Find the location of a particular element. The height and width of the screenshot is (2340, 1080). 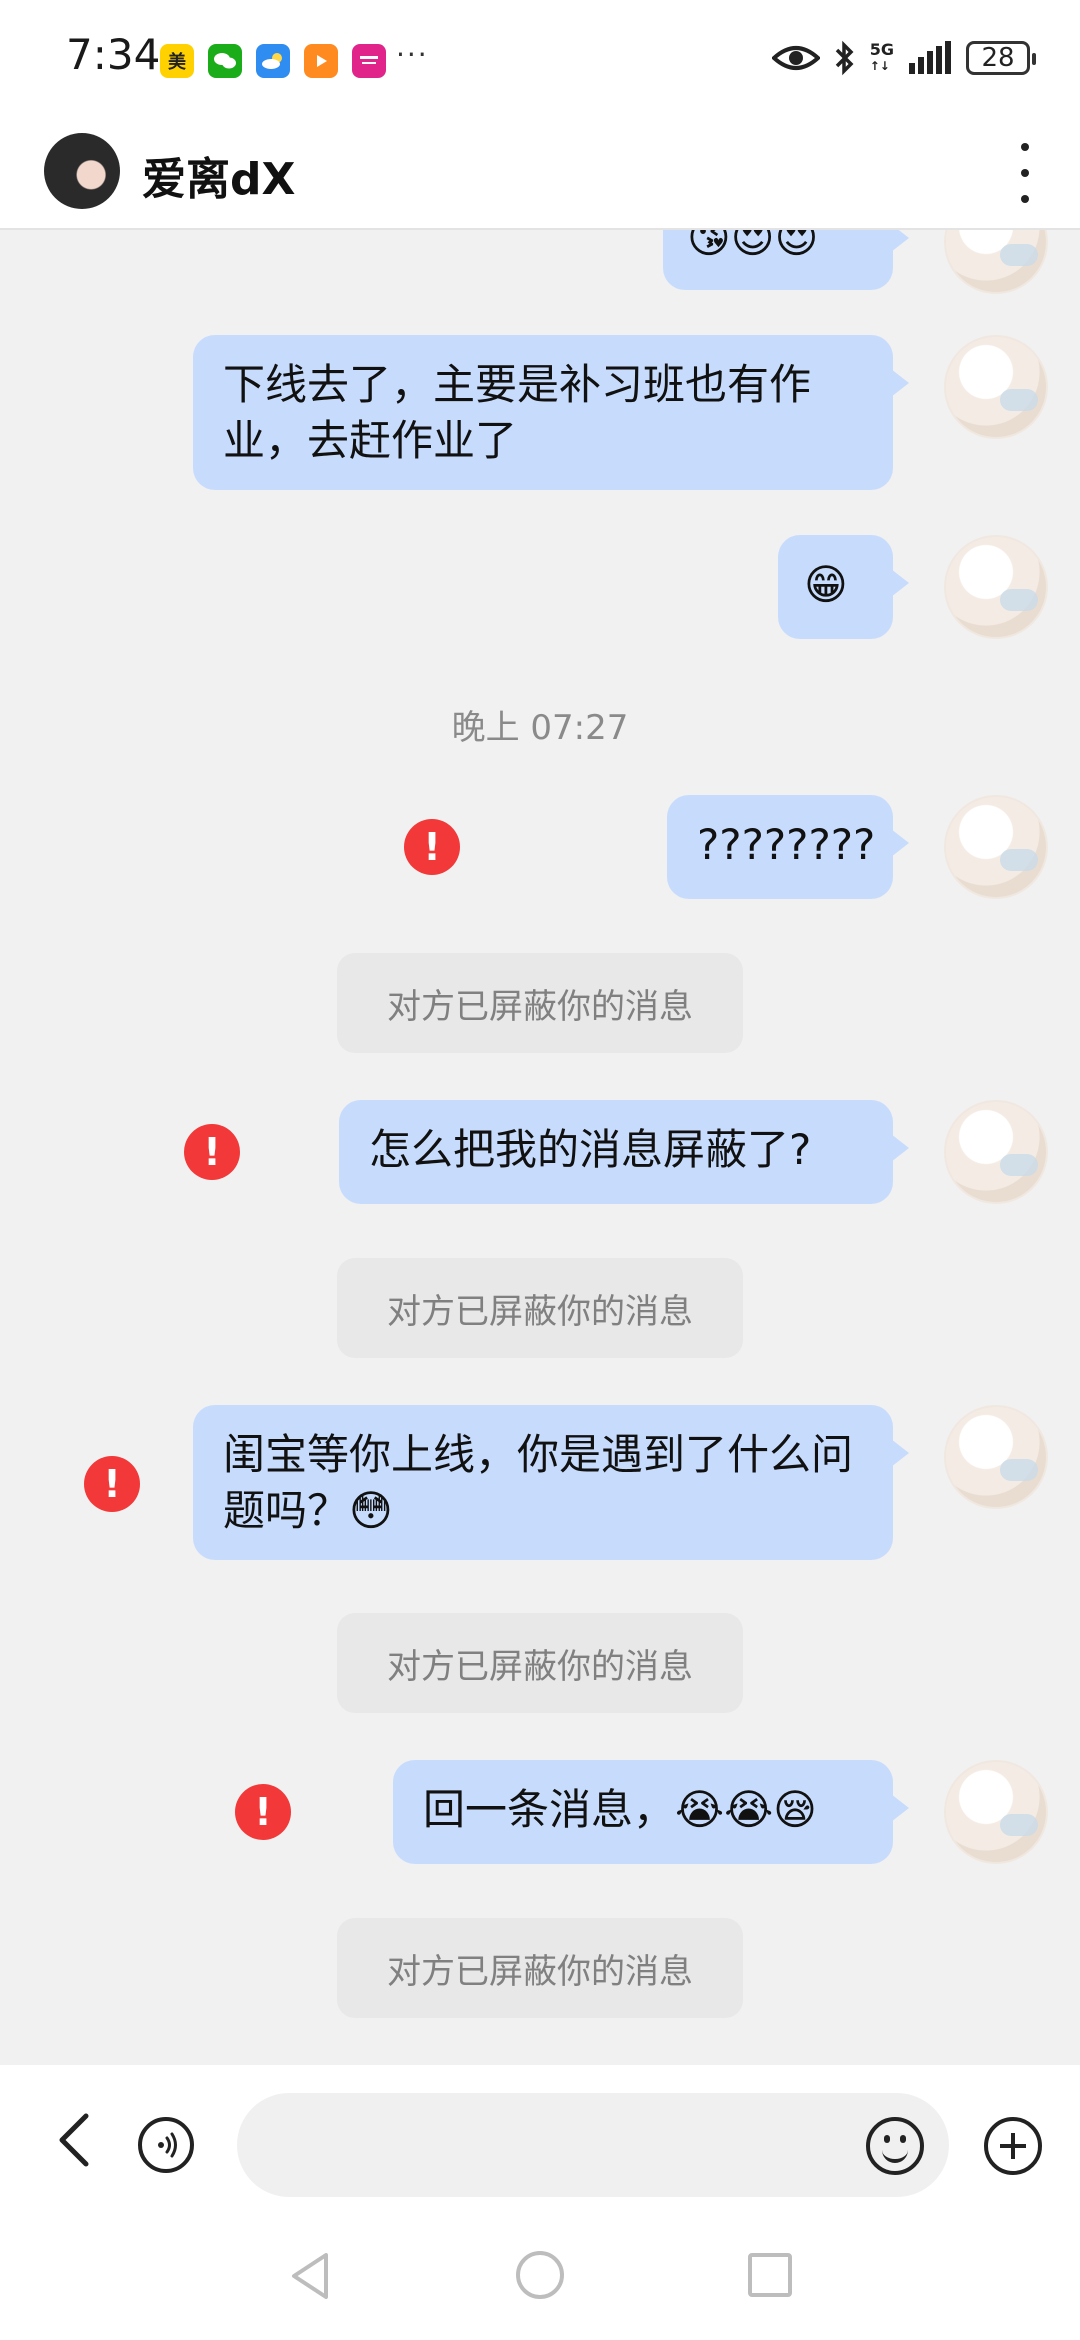

status-time: 7:34 is located at coordinates (113, 54).